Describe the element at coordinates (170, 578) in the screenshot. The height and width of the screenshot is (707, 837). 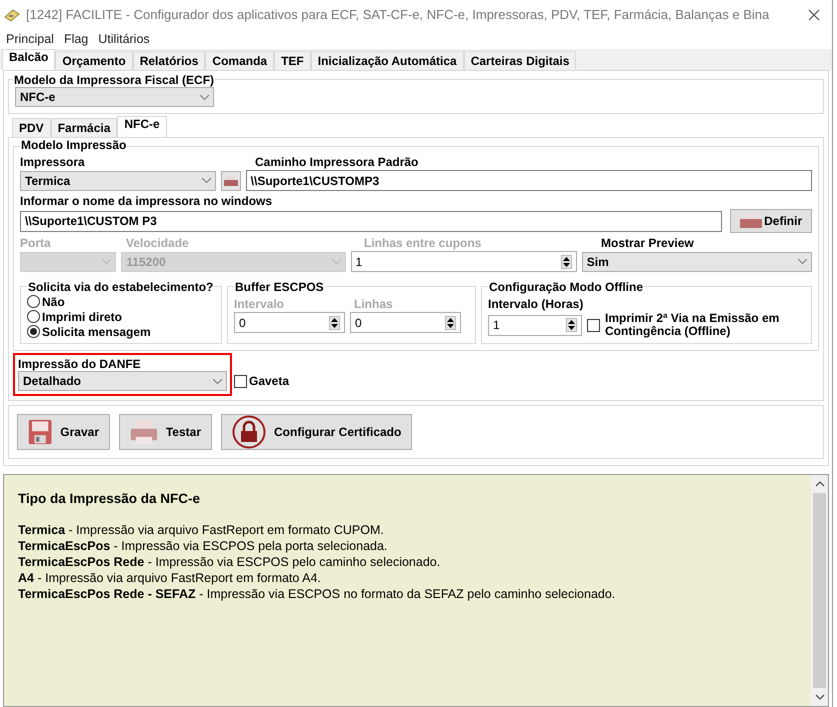
I see `help-text: A4 - Impressão via arquivo FastReport em formato A4.` at that location.